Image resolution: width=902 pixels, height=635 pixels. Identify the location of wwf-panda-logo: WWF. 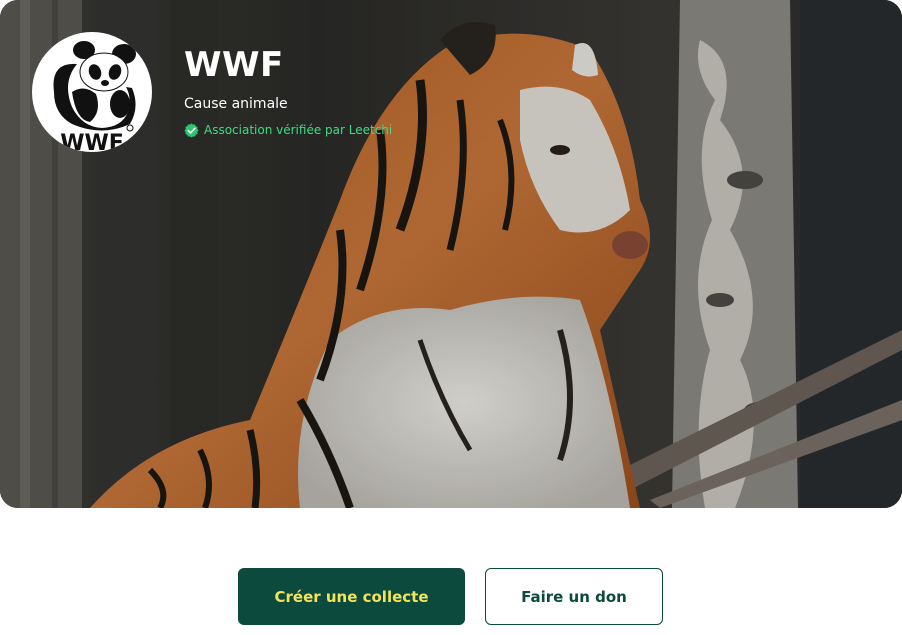
(92, 92).